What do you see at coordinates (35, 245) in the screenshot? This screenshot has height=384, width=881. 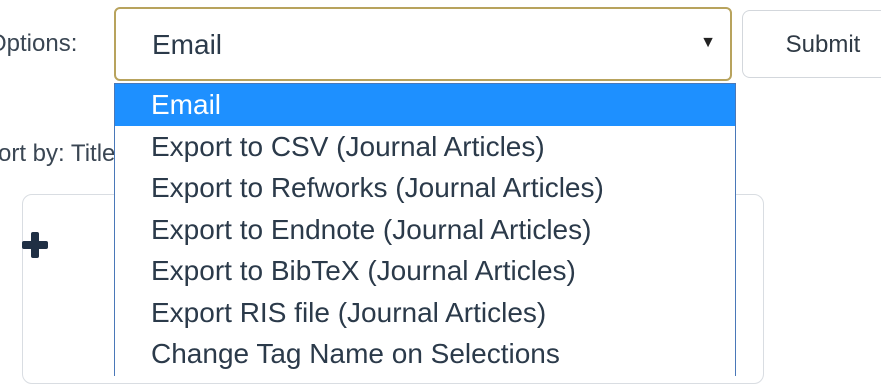 I see `plus-icon` at bounding box center [35, 245].